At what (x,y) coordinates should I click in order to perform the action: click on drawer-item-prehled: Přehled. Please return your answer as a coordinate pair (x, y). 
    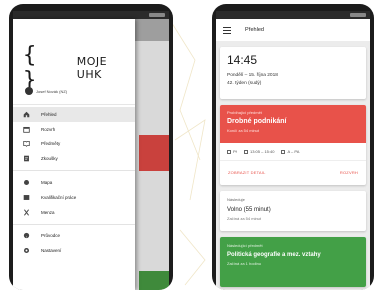
    Looking at the image, I should click on (74, 114).